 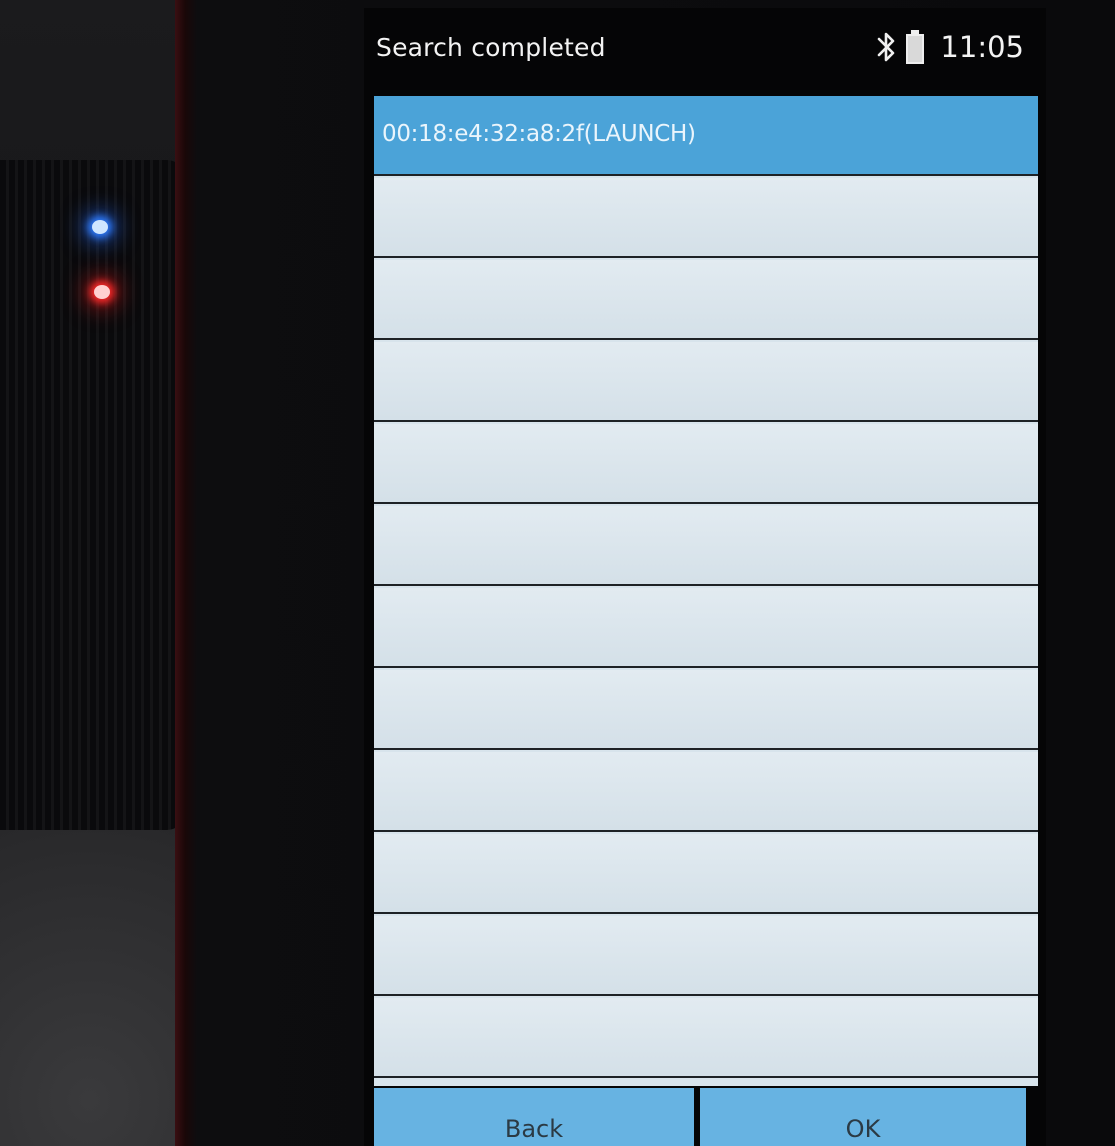 What do you see at coordinates (863, 1117) in the screenshot?
I see `ok-button: OK` at bounding box center [863, 1117].